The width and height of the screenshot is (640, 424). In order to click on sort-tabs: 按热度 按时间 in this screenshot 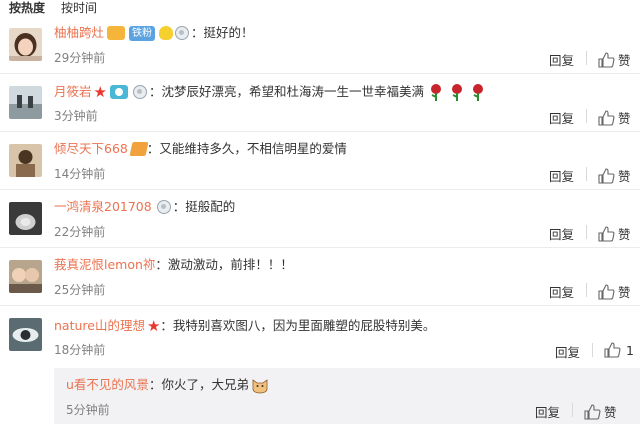, I will do `click(320, 8)`.